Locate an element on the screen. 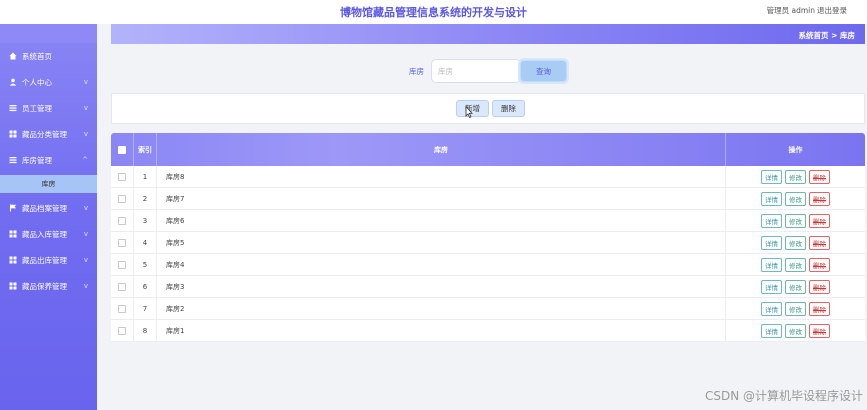 This screenshot has height=410, width=867. row-name: 库房6 is located at coordinates (441, 220).